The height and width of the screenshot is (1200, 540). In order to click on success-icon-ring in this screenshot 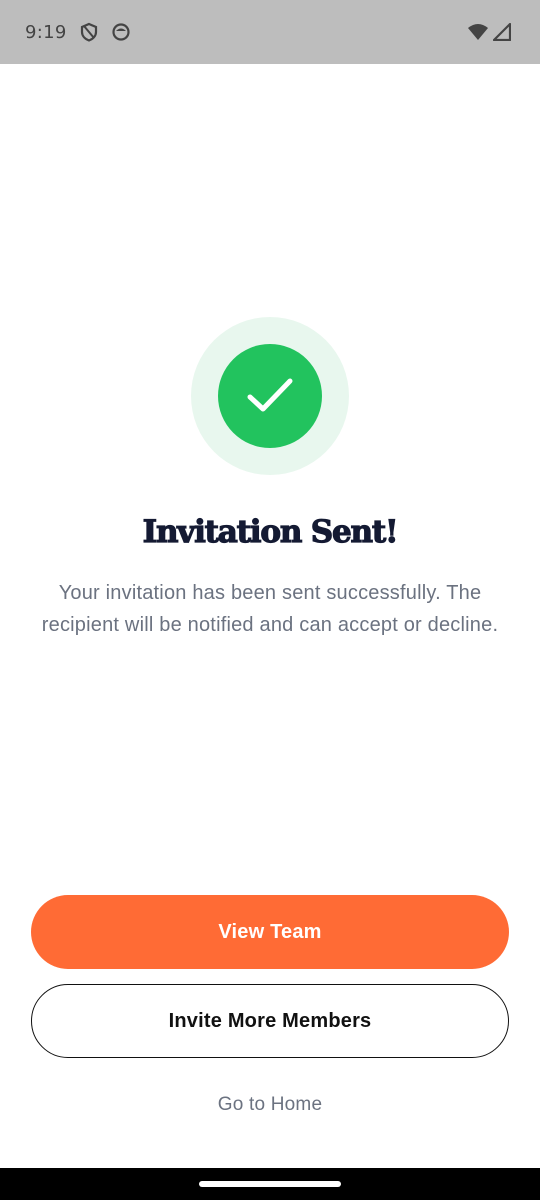, I will do `click(270, 396)`.